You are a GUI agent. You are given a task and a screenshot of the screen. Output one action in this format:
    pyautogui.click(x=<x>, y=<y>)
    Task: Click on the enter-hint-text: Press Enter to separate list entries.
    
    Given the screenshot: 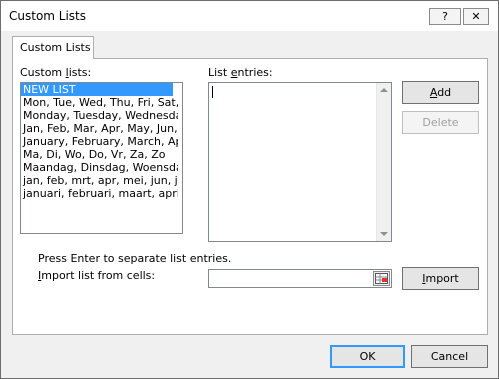 What is the action you would take?
    pyautogui.click(x=135, y=258)
    